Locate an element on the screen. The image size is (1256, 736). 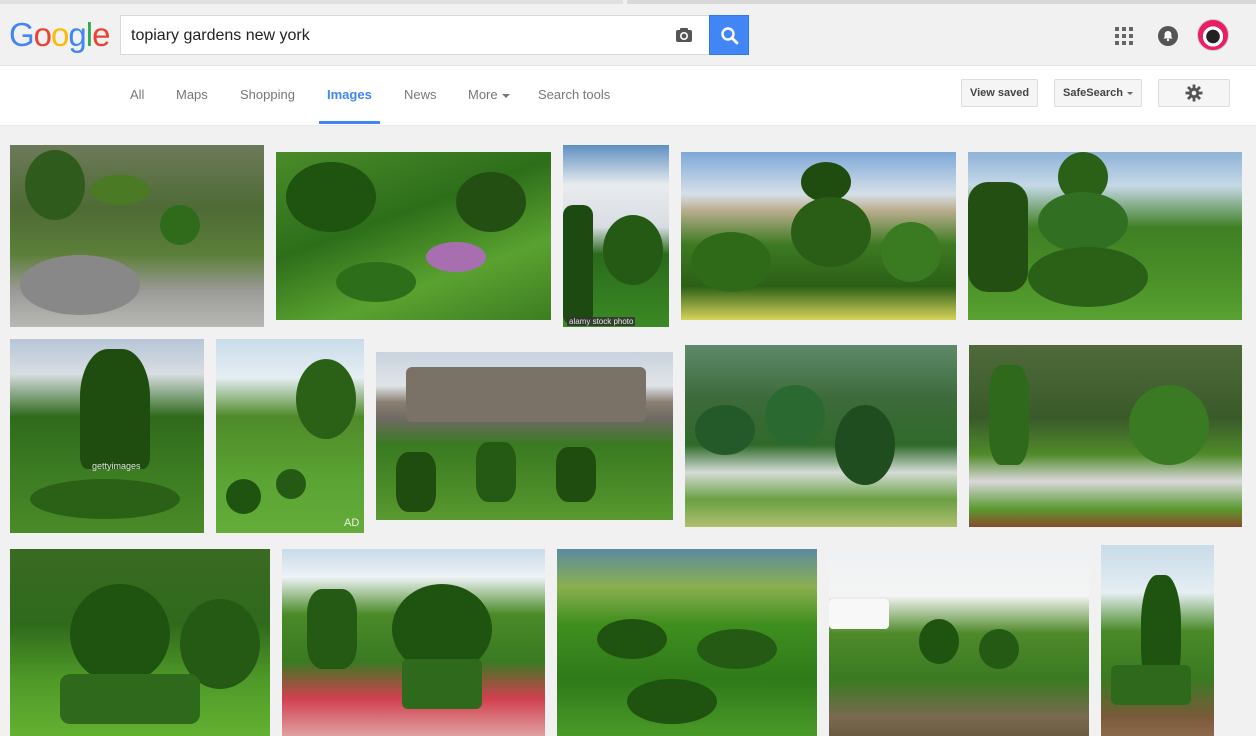
tab-more: More is located at coordinates (489, 94).